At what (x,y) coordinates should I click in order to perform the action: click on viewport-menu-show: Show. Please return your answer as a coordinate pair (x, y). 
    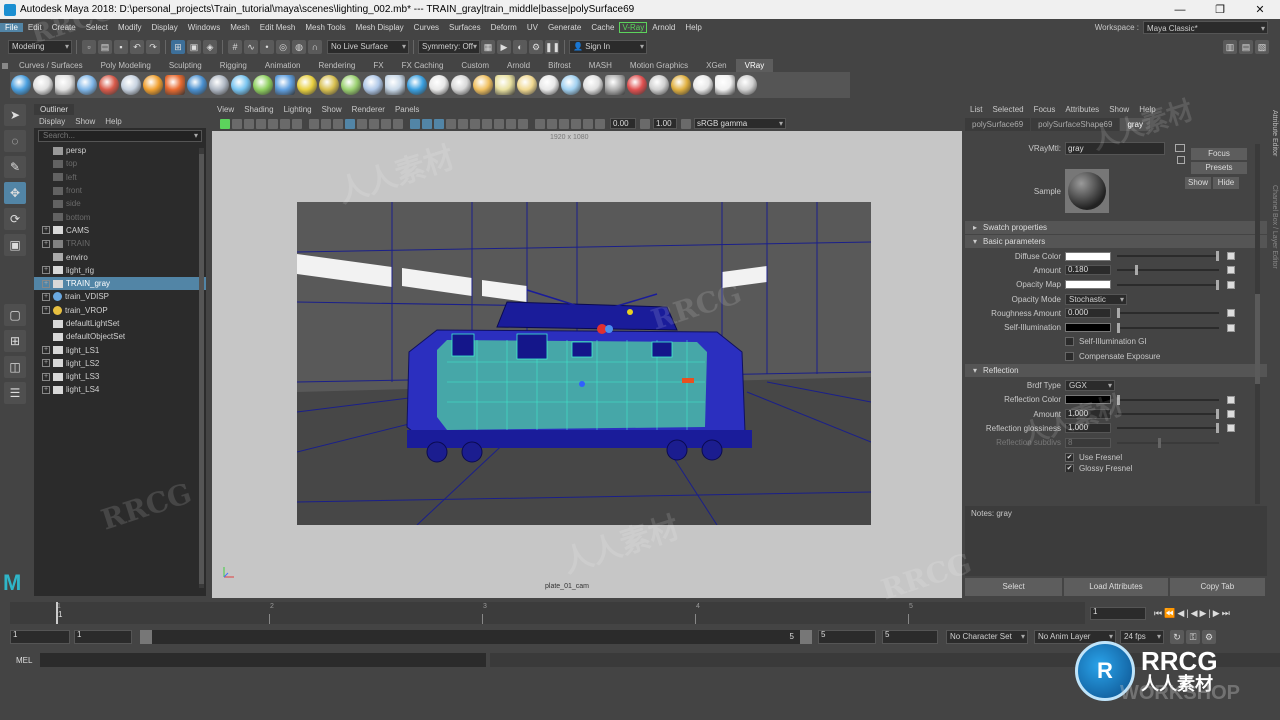
    Looking at the image, I should click on (332, 110).